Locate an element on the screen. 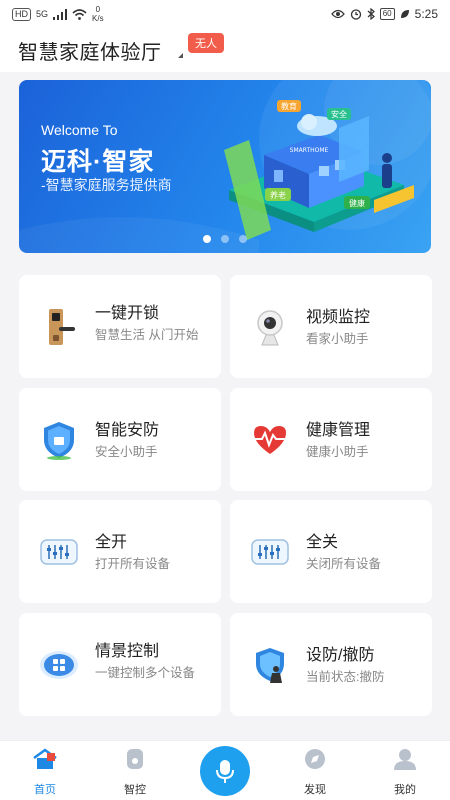 This screenshot has width=450, height=800. control-icon is located at coordinates (135, 759).